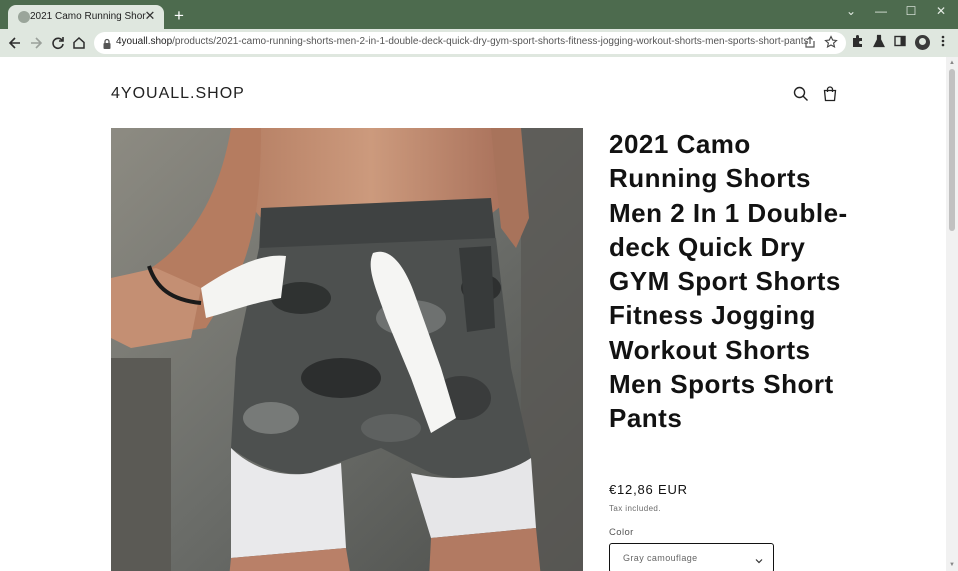  What do you see at coordinates (801, 94) in the screenshot?
I see `search-icon` at bounding box center [801, 94].